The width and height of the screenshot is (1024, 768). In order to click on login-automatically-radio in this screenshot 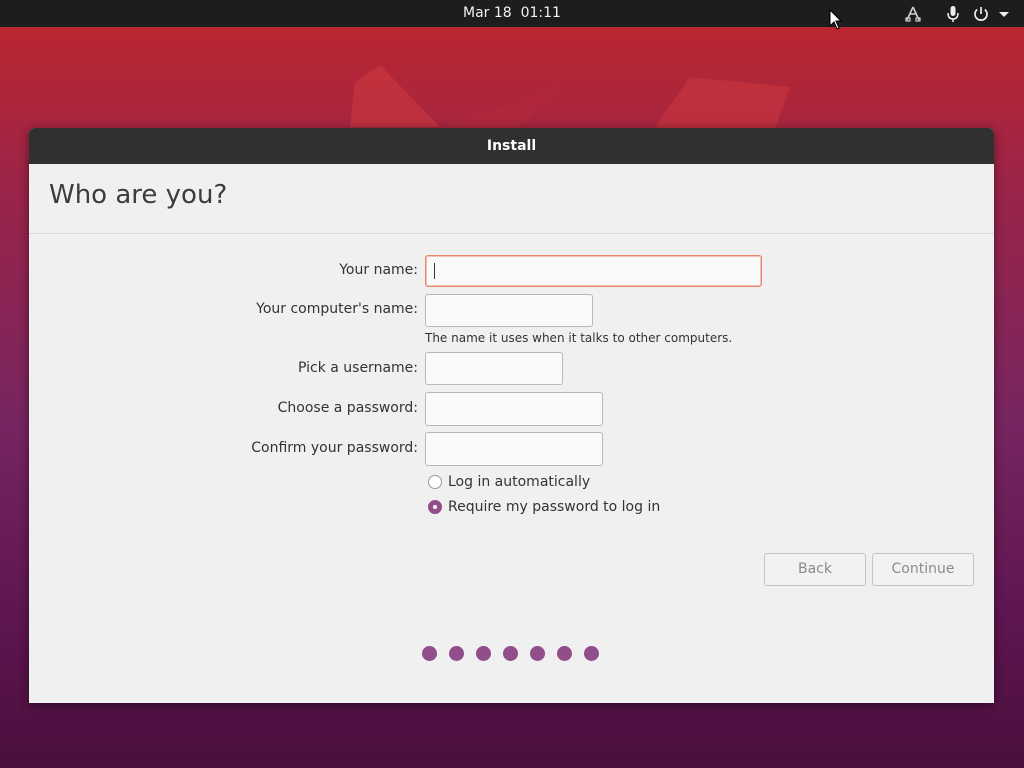, I will do `click(435, 482)`.